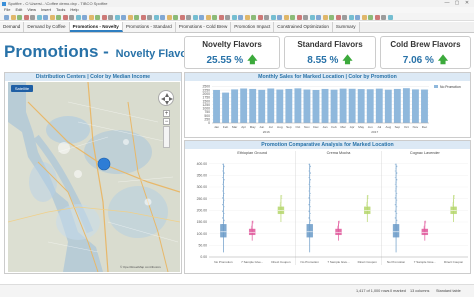  I want to click on tab-summary: Summary, so click(346, 27).